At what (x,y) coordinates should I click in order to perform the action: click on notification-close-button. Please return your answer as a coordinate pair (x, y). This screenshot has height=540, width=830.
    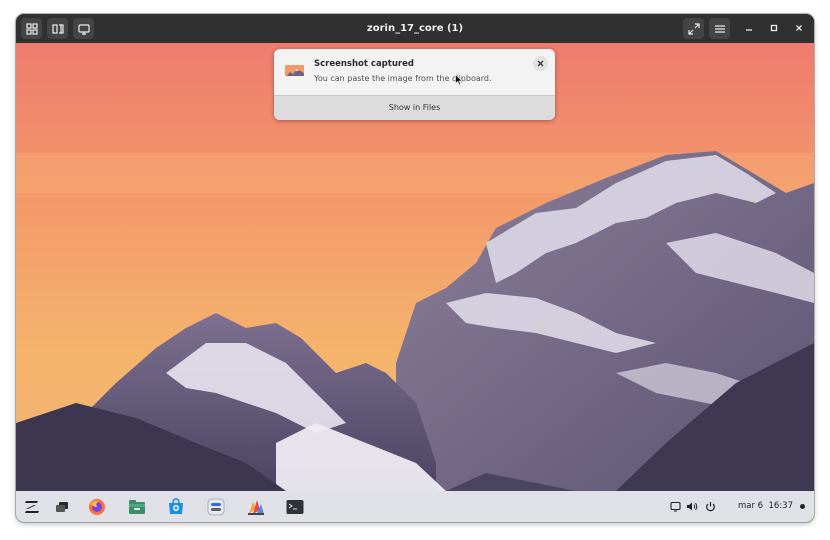
    Looking at the image, I should click on (540, 63).